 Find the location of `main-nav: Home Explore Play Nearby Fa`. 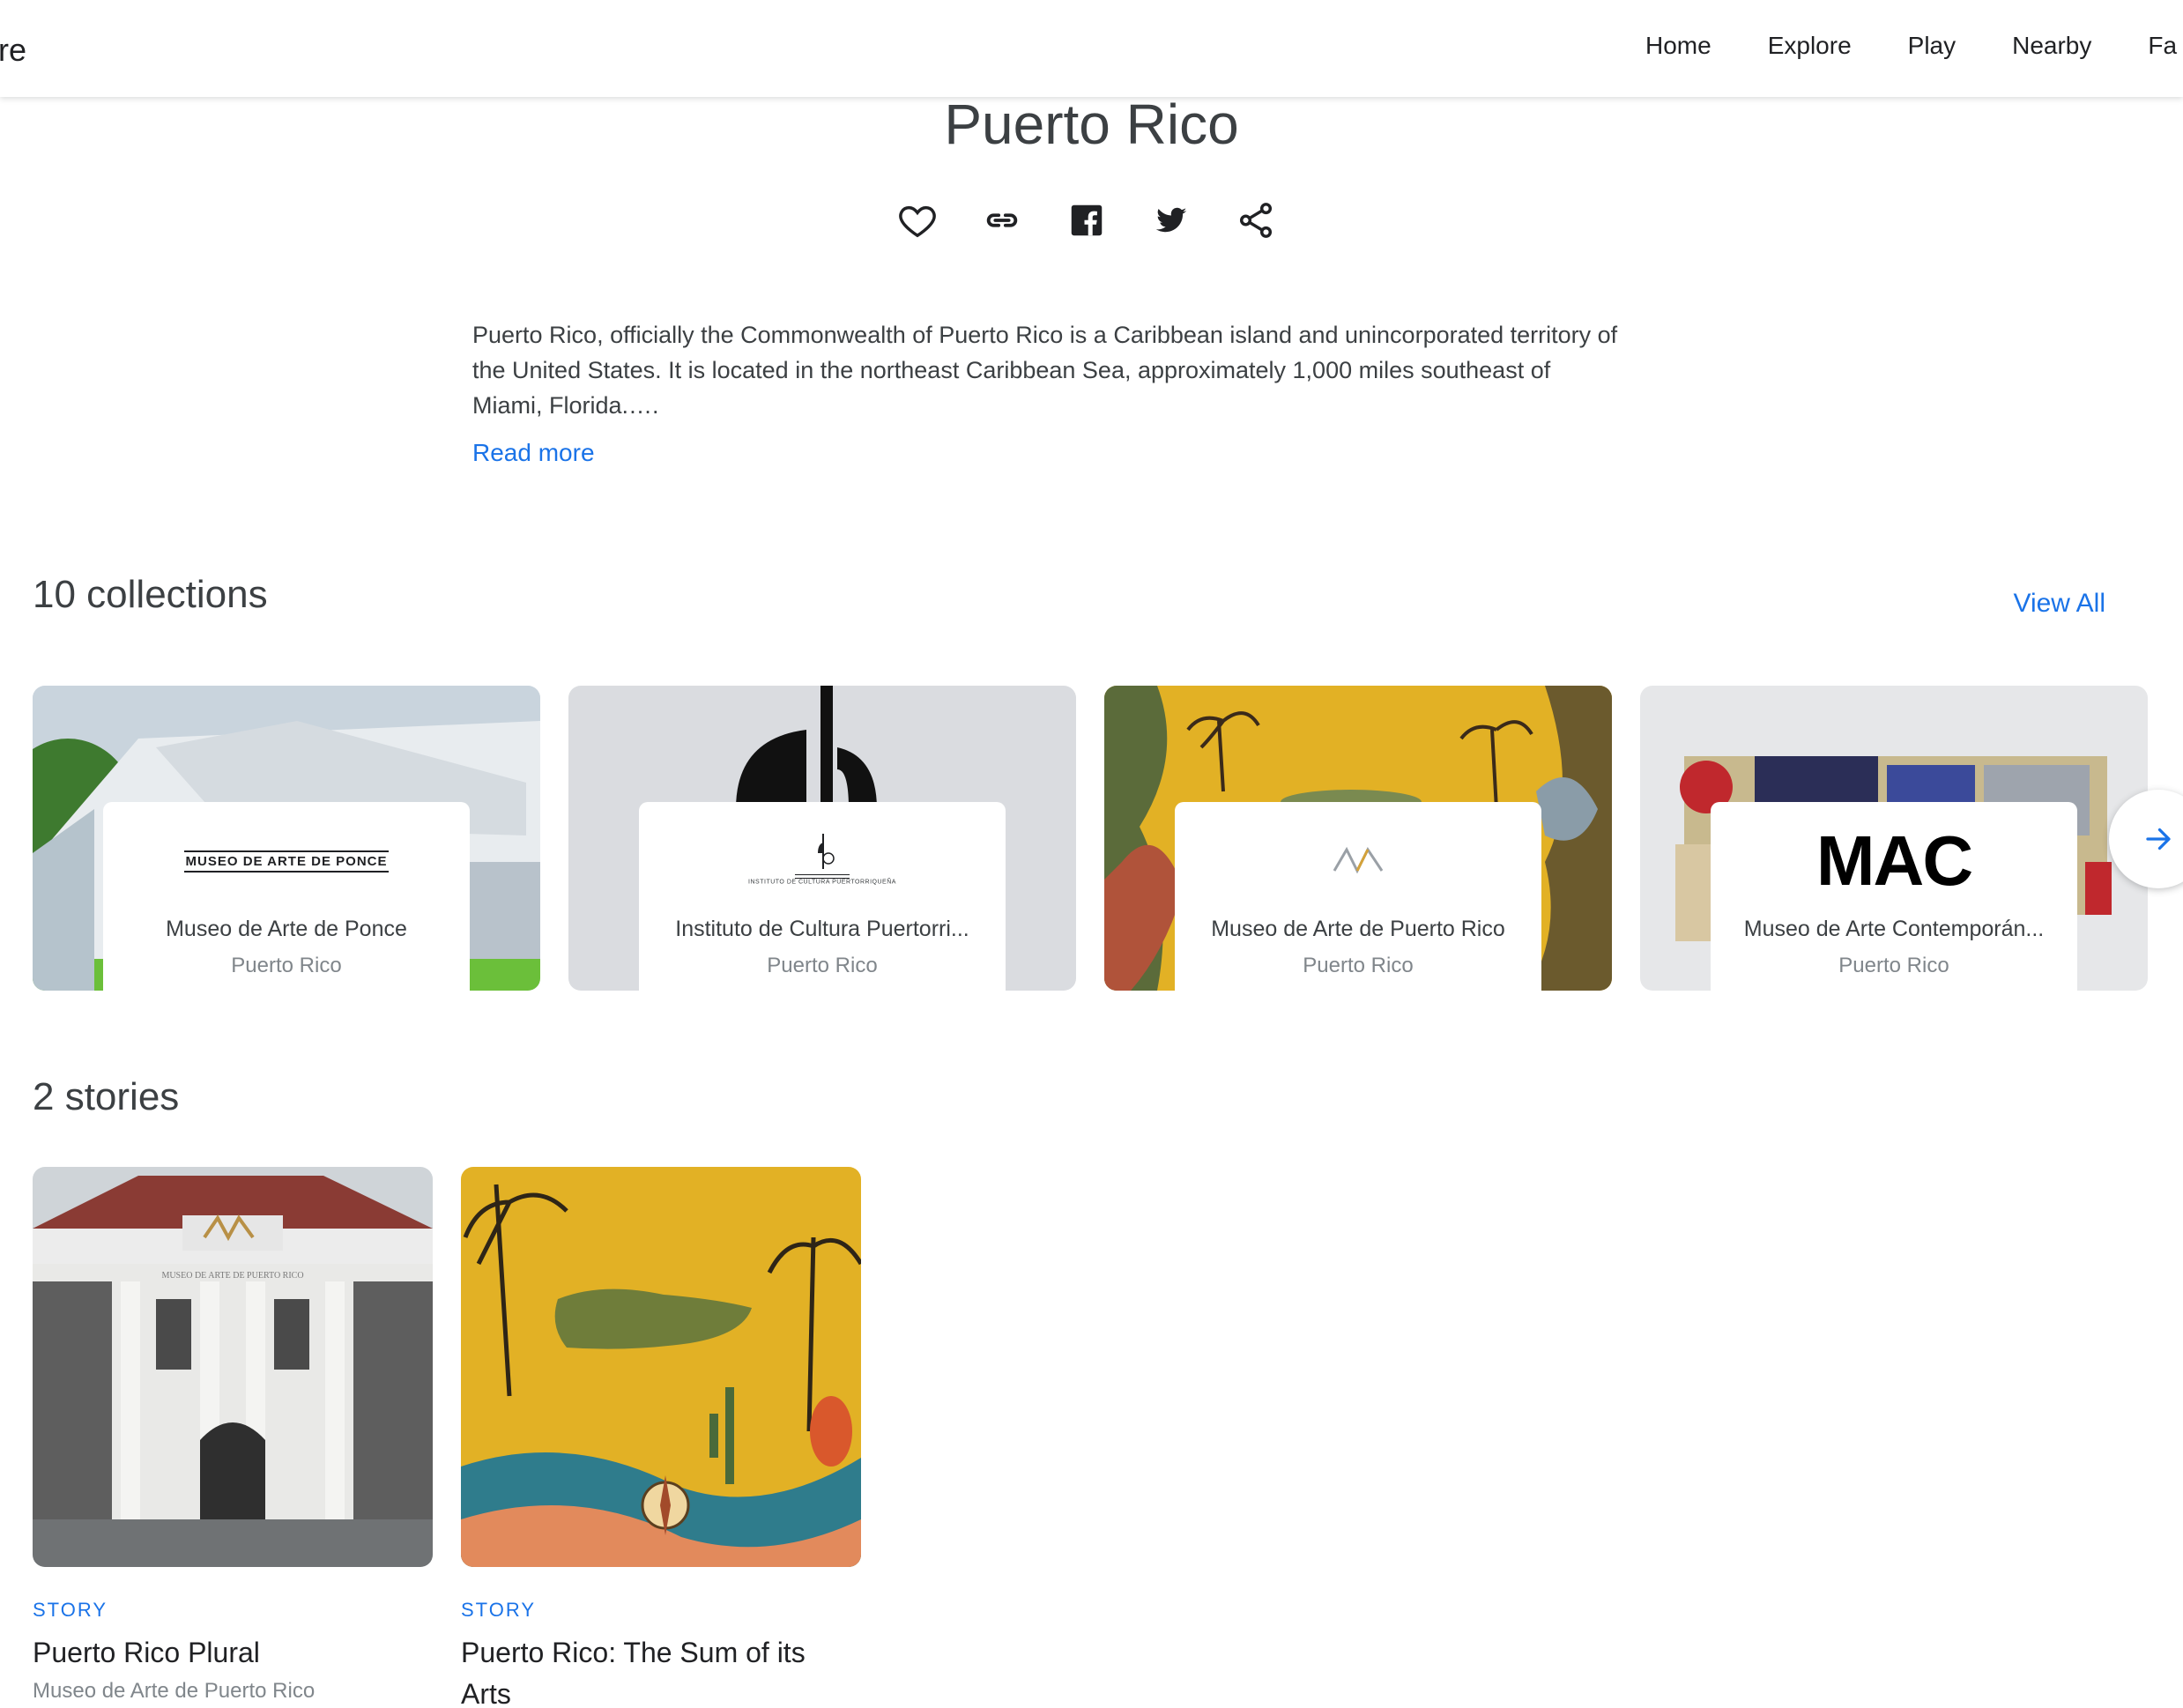

main-nav: Home Explore Play Nearby Fa is located at coordinates (1914, 46).